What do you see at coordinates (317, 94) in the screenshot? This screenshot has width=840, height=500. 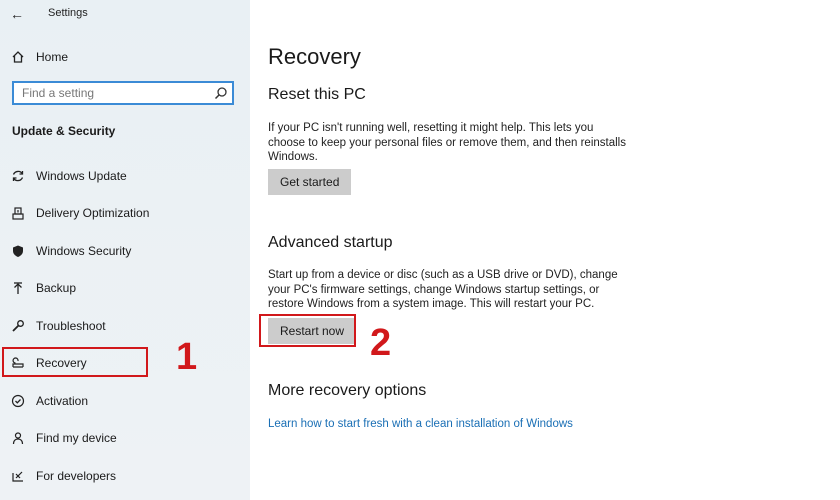 I see `reset-heading: Reset this PC` at bounding box center [317, 94].